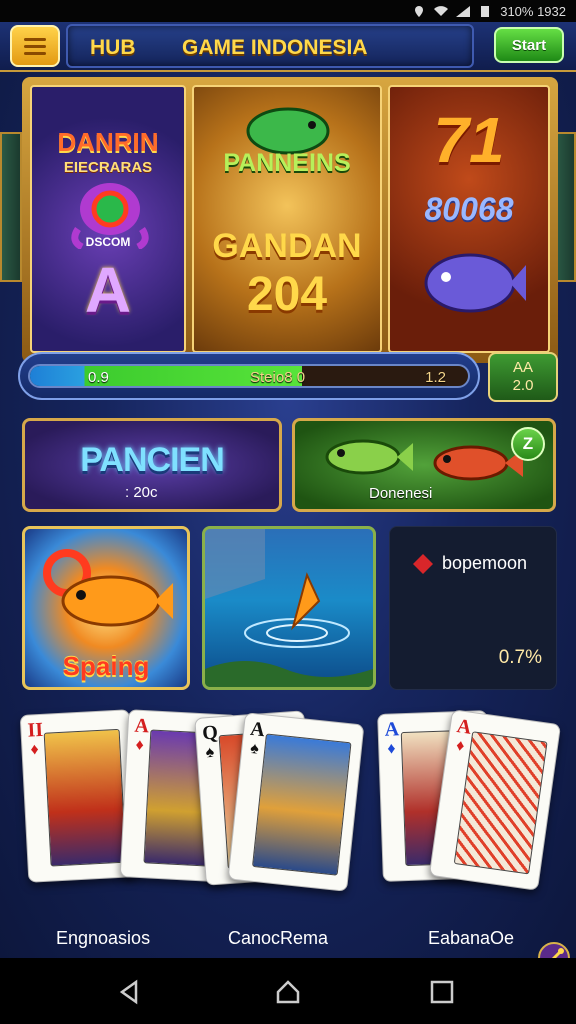 The image size is (576, 1024). Describe the element at coordinates (108, 242) in the screenshot. I see `banner-caption: DSCOM` at that location.